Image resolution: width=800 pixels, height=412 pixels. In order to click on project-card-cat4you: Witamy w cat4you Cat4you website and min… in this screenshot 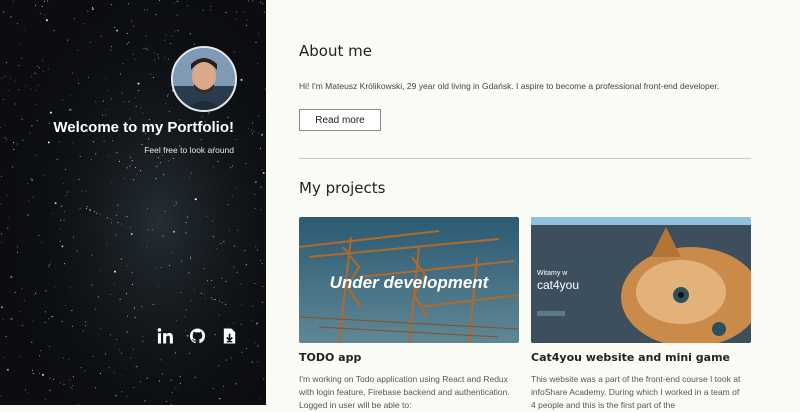, I will do `click(641, 313)`.